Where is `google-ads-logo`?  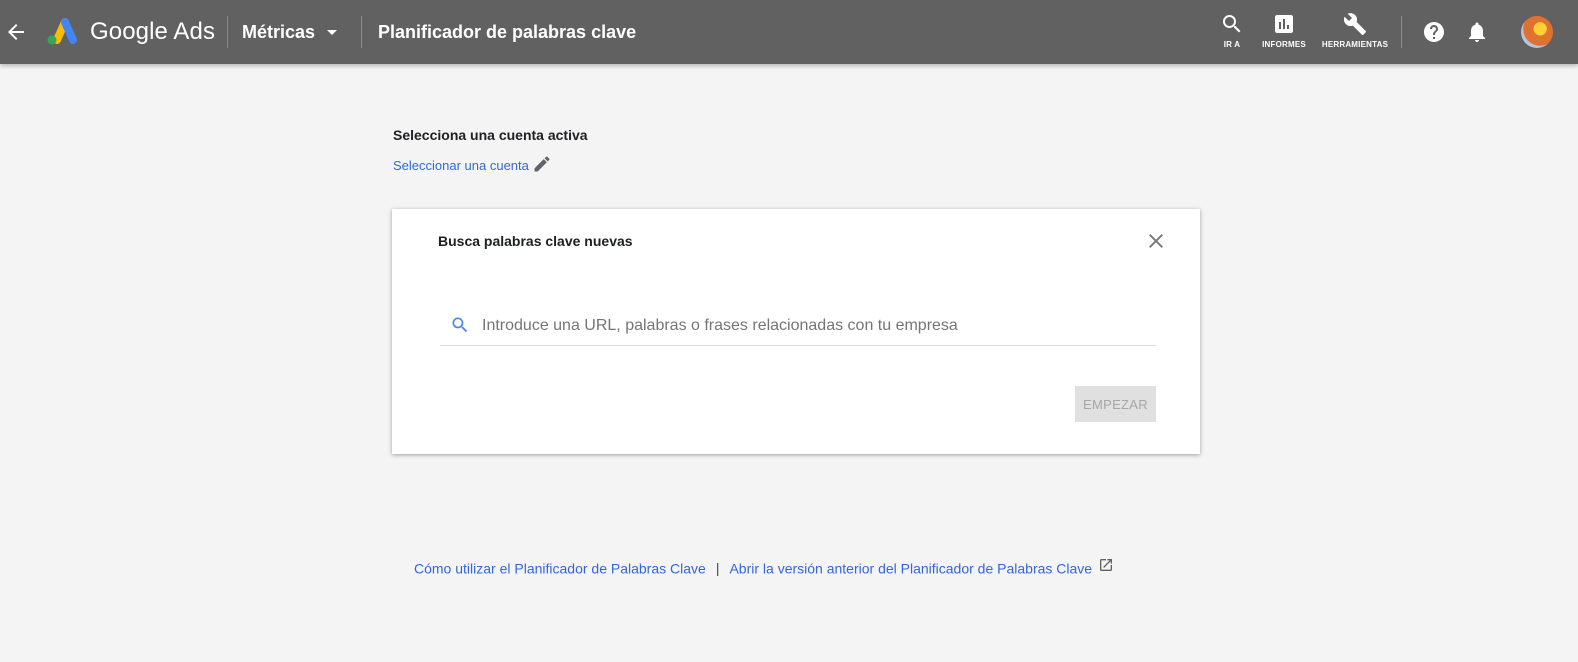
google-ads-logo is located at coordinates (62, 31).